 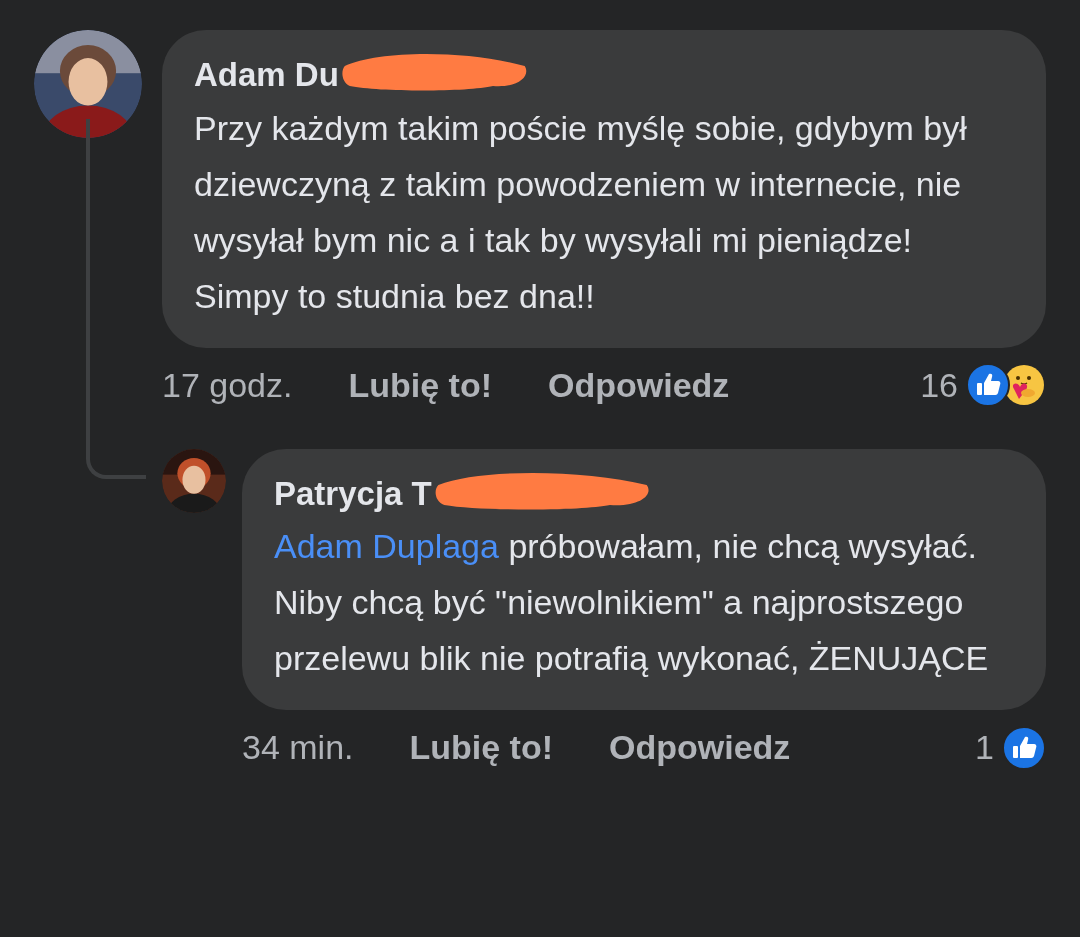 I want to click on reaction-count: 1, so click(x=984, y=747).